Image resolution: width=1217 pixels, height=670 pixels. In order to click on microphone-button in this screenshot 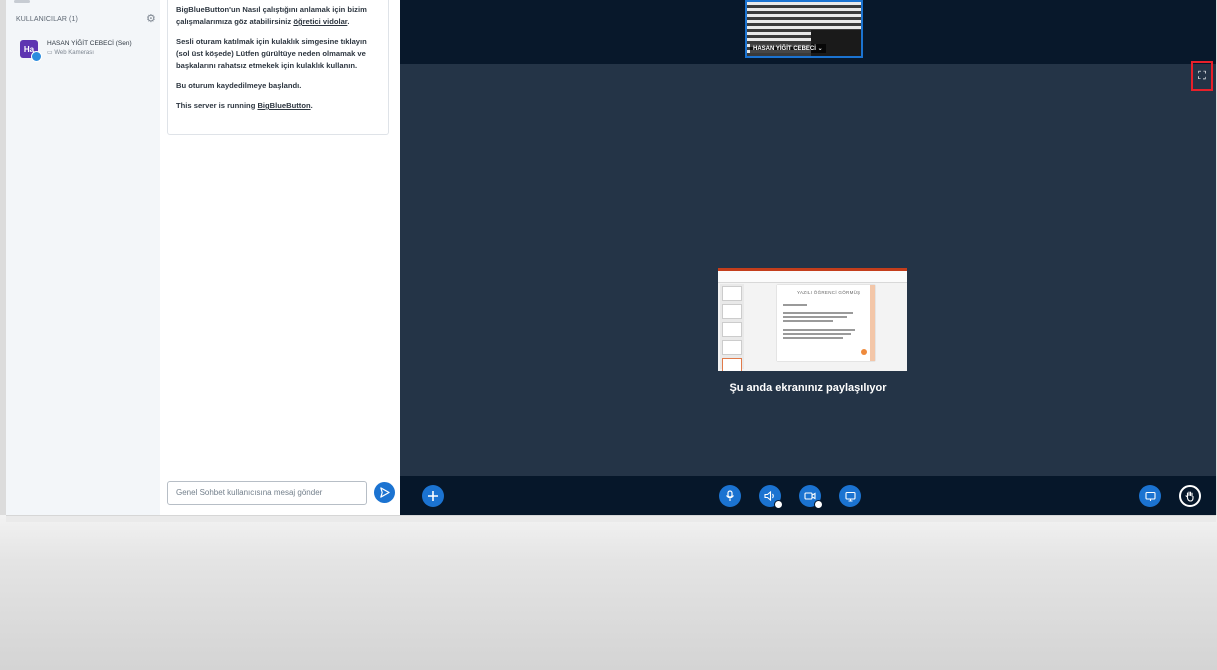, I will do `click(730, 496)`.